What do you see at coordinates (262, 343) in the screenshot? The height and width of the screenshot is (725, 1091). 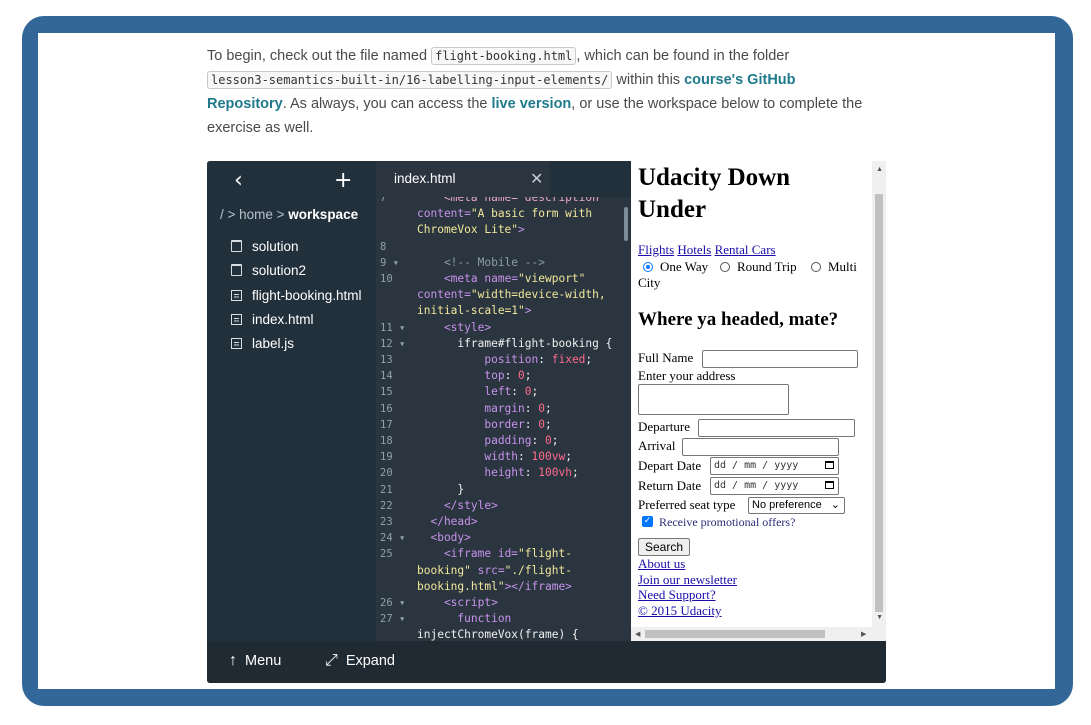 I see `sidebar-item-label-js: label.js` at bounding box center [262, 343].